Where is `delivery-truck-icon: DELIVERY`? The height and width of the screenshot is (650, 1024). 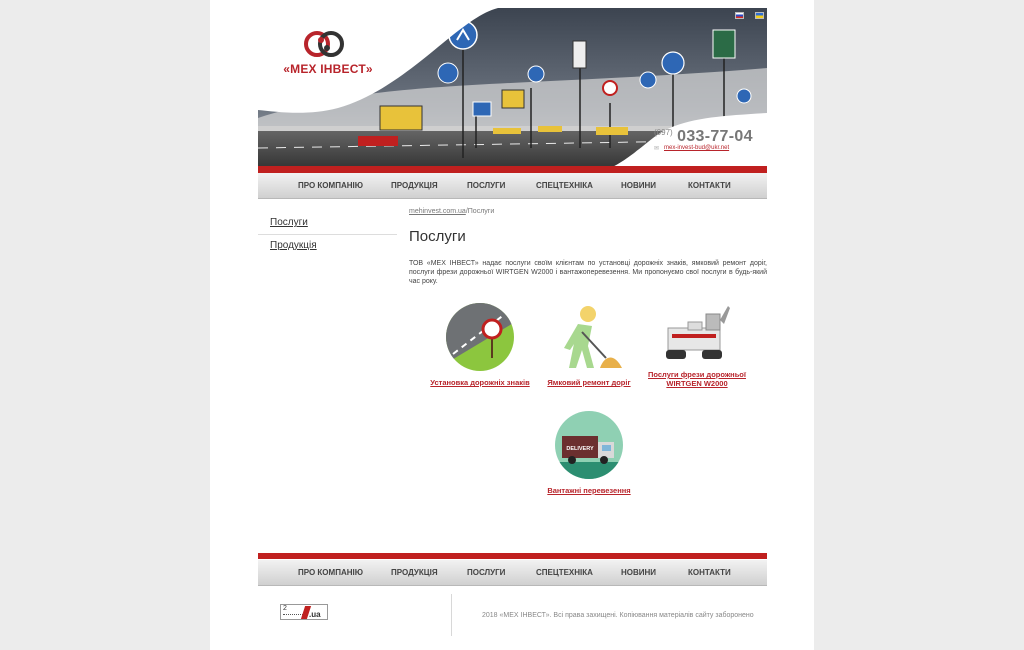
delivery-truck-icon: DELIVERY is located at coordinates (589, 445).